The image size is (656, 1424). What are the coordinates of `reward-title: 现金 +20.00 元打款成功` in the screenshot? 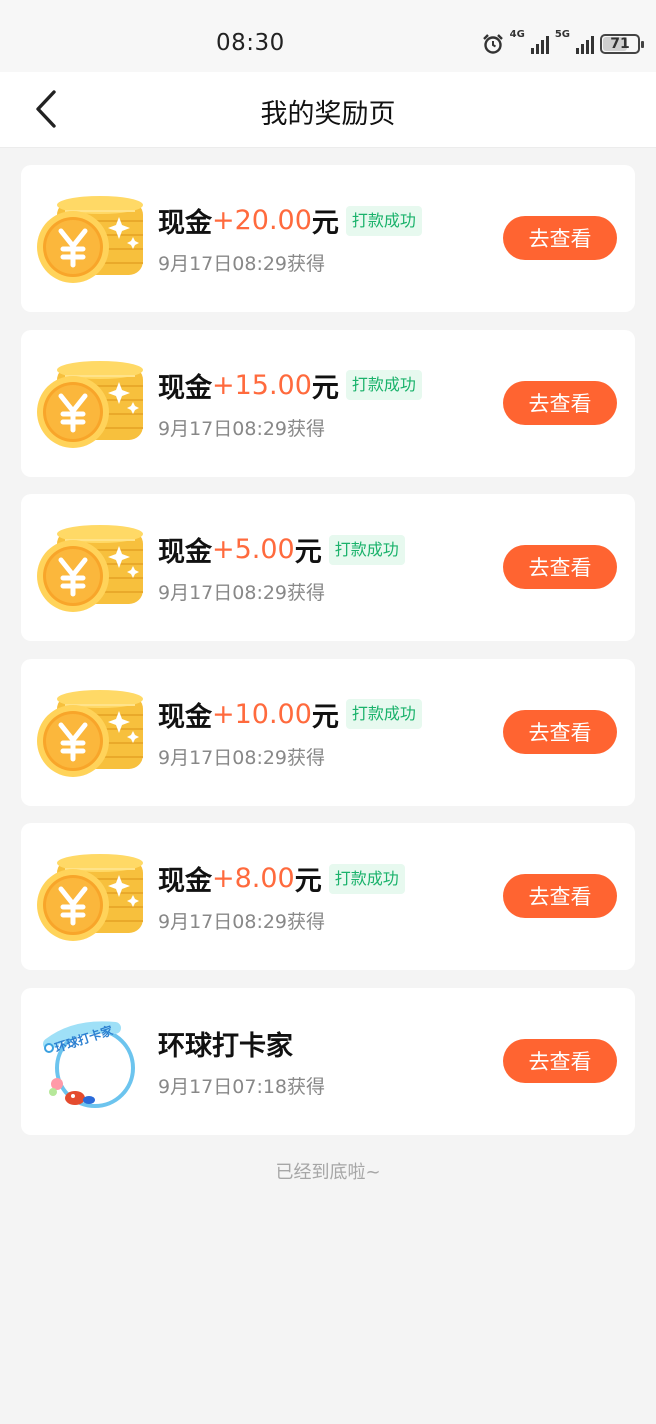 It's located at (290, 220).